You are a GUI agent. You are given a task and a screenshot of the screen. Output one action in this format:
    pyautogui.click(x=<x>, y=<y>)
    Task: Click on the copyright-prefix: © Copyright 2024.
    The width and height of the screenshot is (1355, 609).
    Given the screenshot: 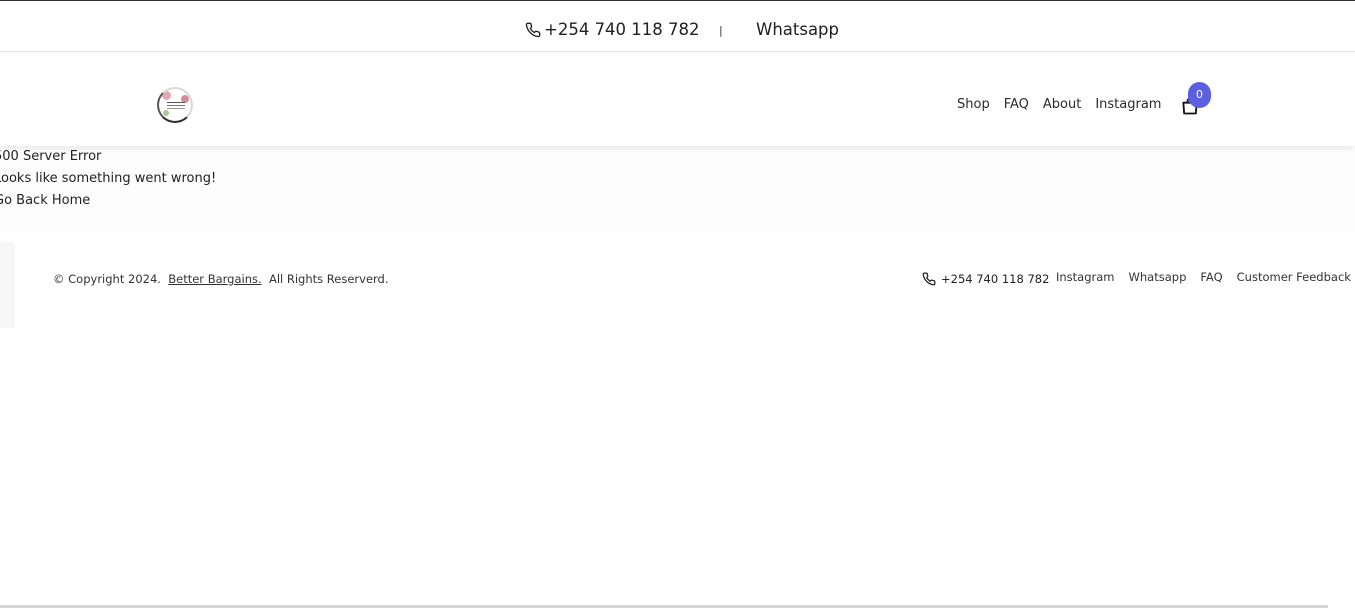 What is the action you would take?
    pyautogui.click(x=107, y=279)
    